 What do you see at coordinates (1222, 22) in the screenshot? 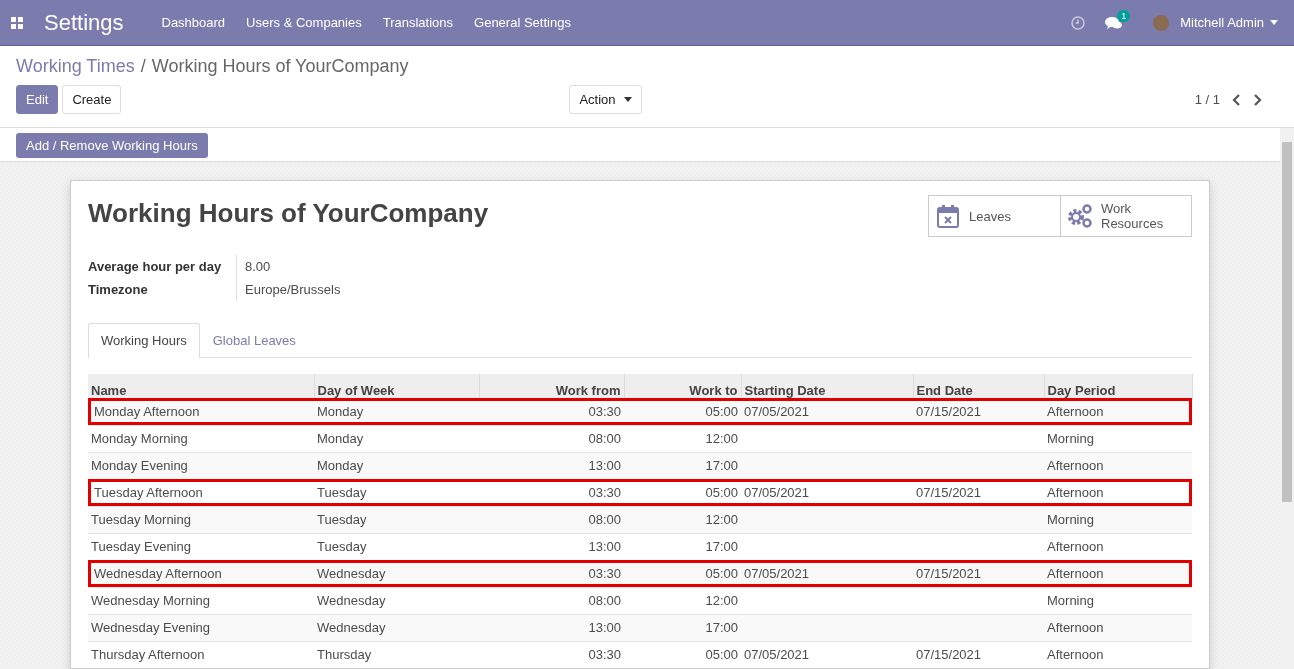
I see `user-menu: Mitchell Admin` at bounding box center [1222, 22].